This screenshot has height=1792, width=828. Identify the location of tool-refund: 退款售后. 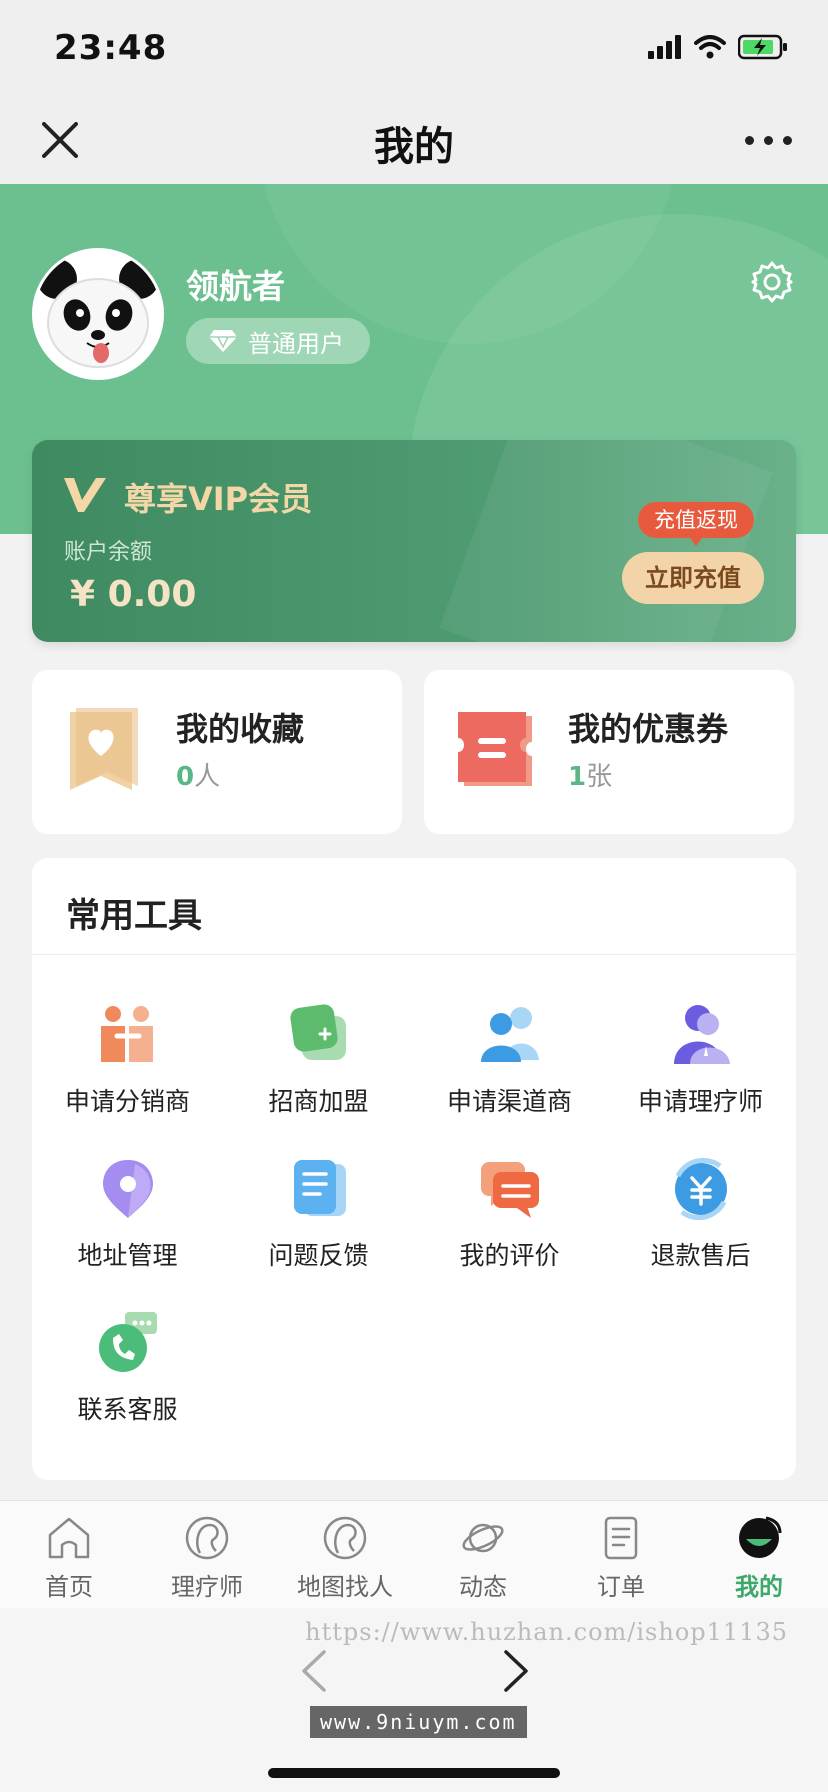
(700, 1214).